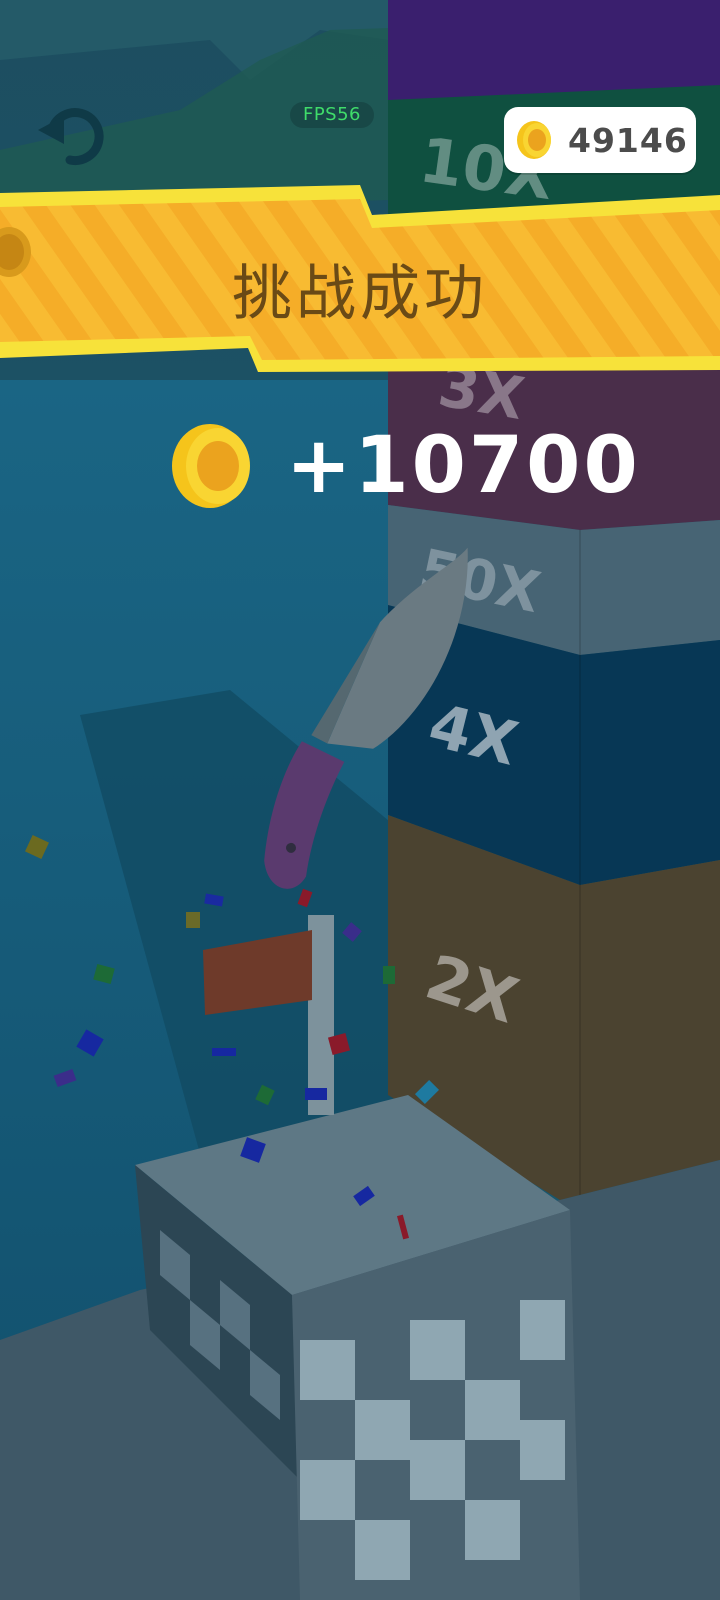  Describe the element at coordinates (360, 294) in the screenshot. I see `challenge-success-title: 挑战成功` at that location.